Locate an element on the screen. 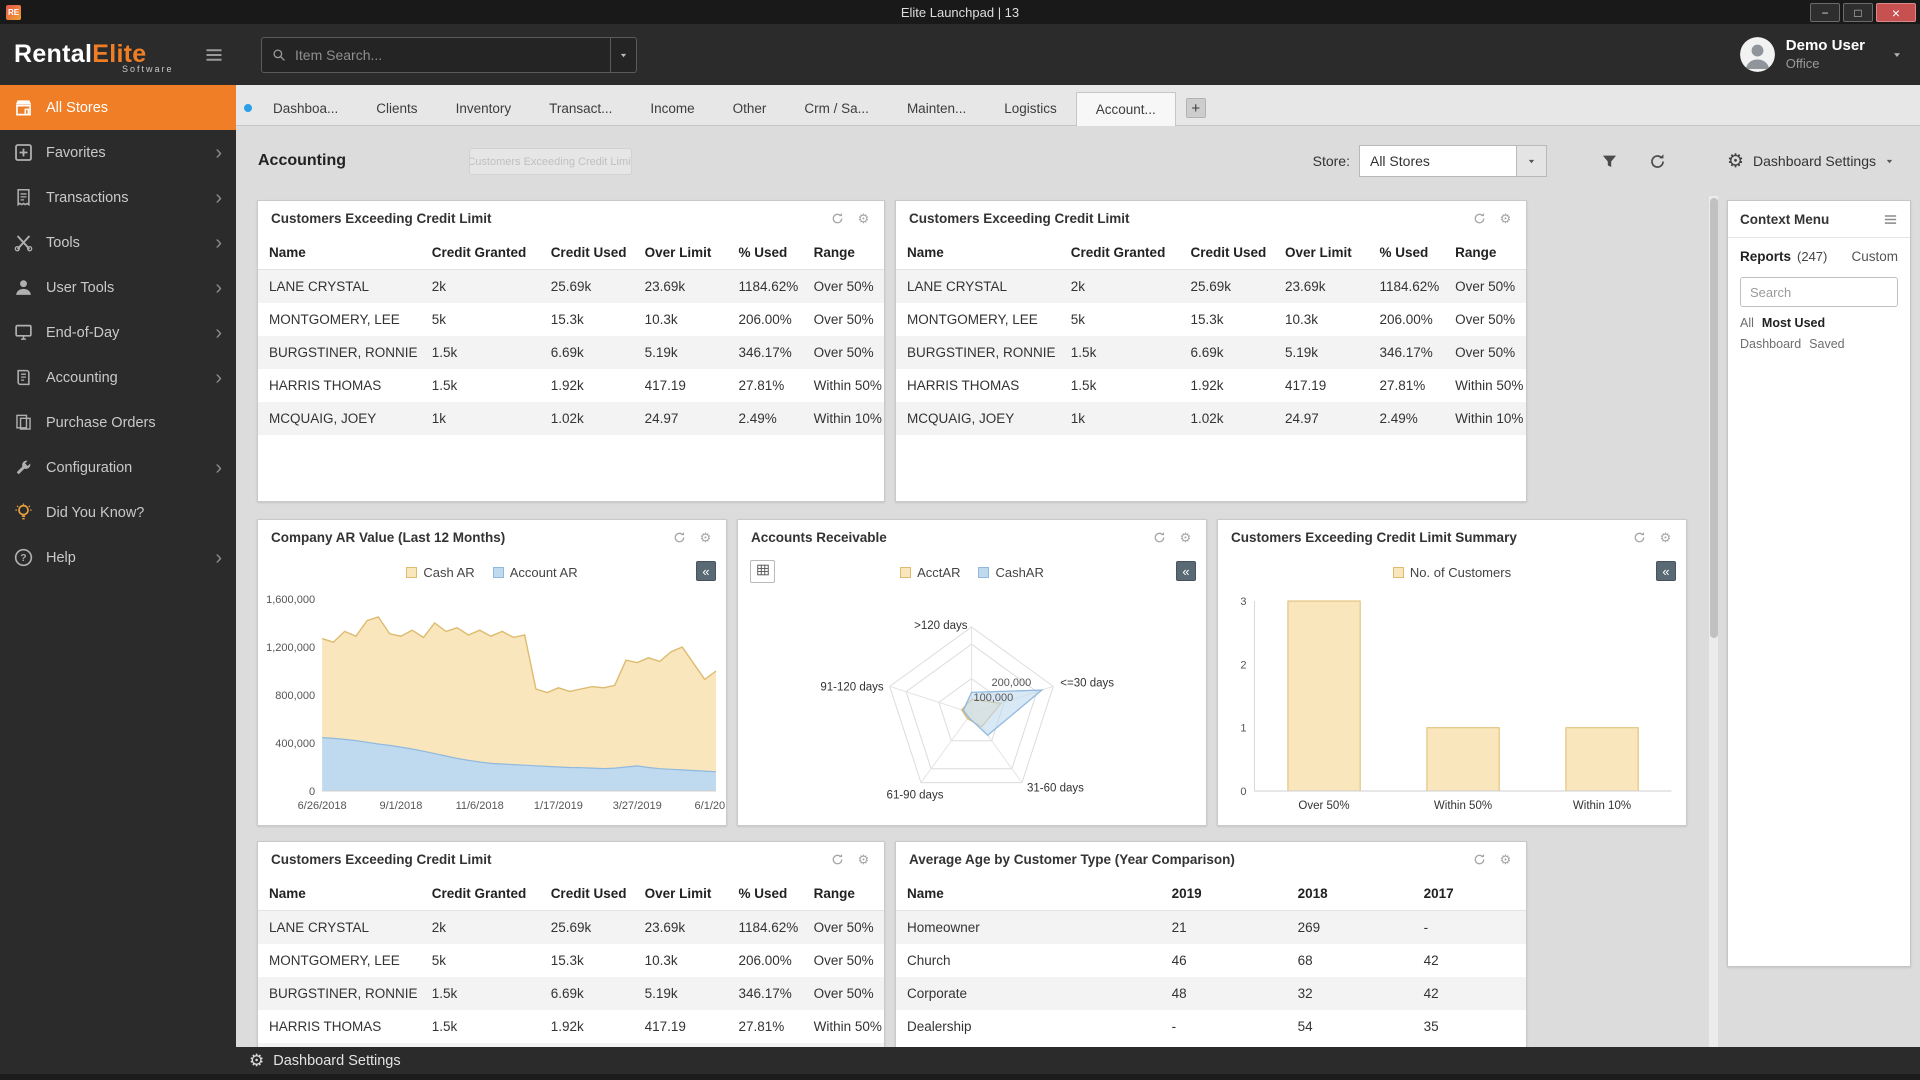 Image resolution: width=1920 pixels, height=1080 pixels. dashboard-settings-menu: ⚙ Dashboard Settings is located at coordinates (1810, 161).